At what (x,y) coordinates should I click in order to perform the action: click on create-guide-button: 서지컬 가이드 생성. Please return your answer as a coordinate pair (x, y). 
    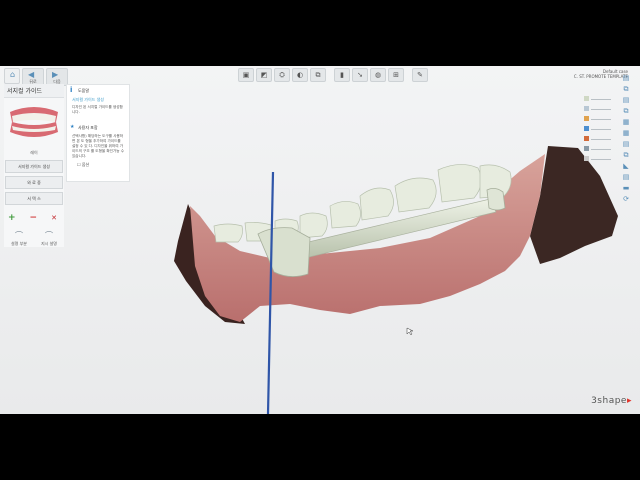
    Looking at the image, I should click on (34, 166).